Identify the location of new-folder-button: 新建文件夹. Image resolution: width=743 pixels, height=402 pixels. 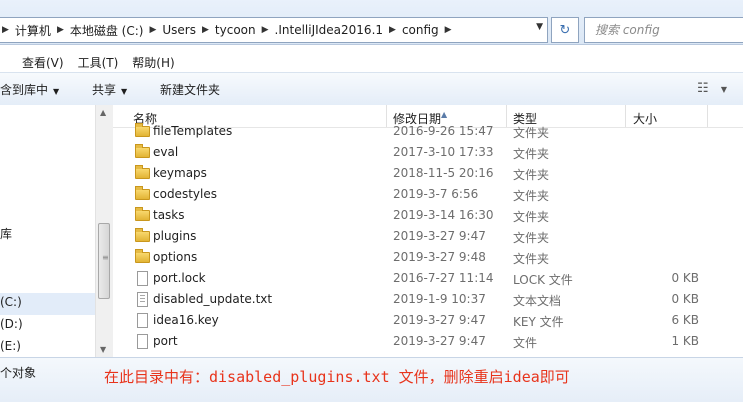
(190, 89).